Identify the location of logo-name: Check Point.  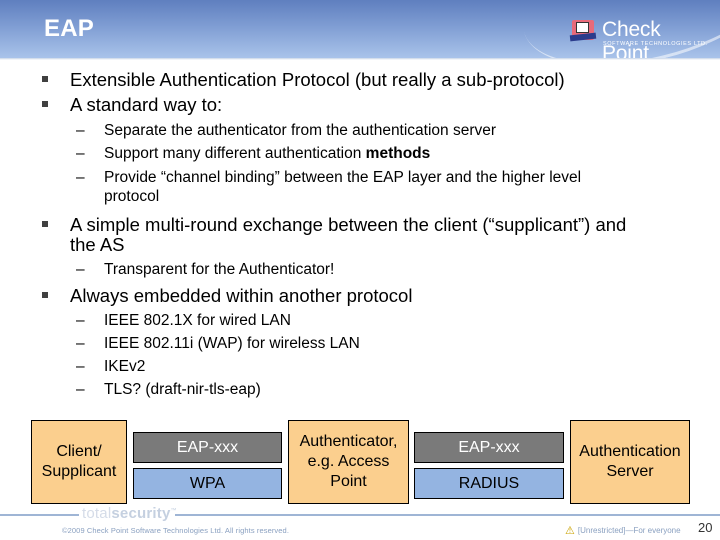
(631, 38).